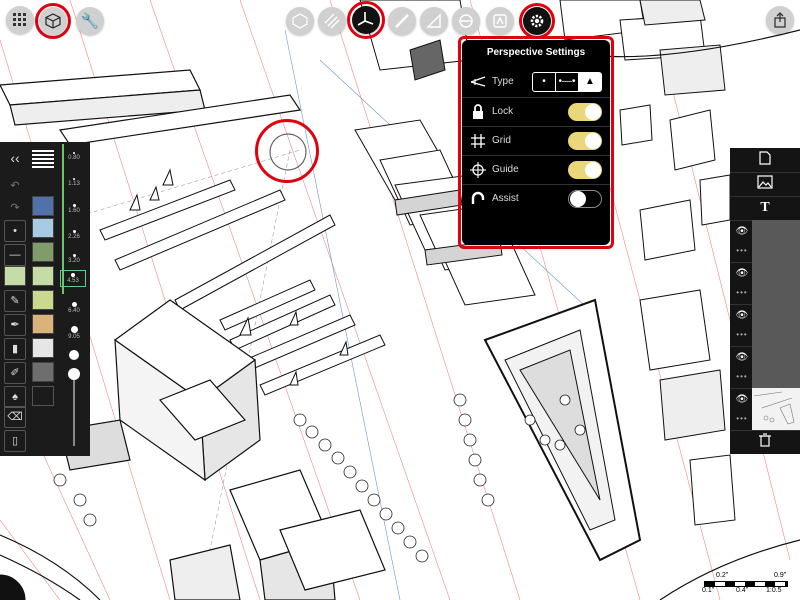 Image resolution: width=800 pixels, height=600 pixels. Describe the element at coordinates (585, 141) in the screenshot. I see `grid-toggle` at that location.